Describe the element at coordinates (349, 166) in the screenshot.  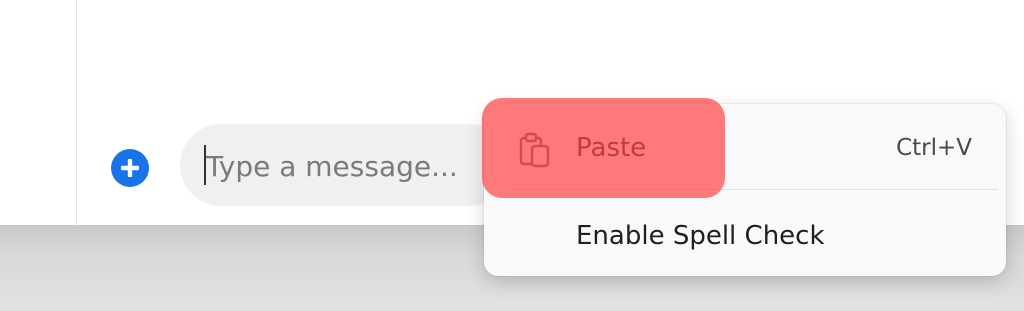
I see `message-input` at that location.